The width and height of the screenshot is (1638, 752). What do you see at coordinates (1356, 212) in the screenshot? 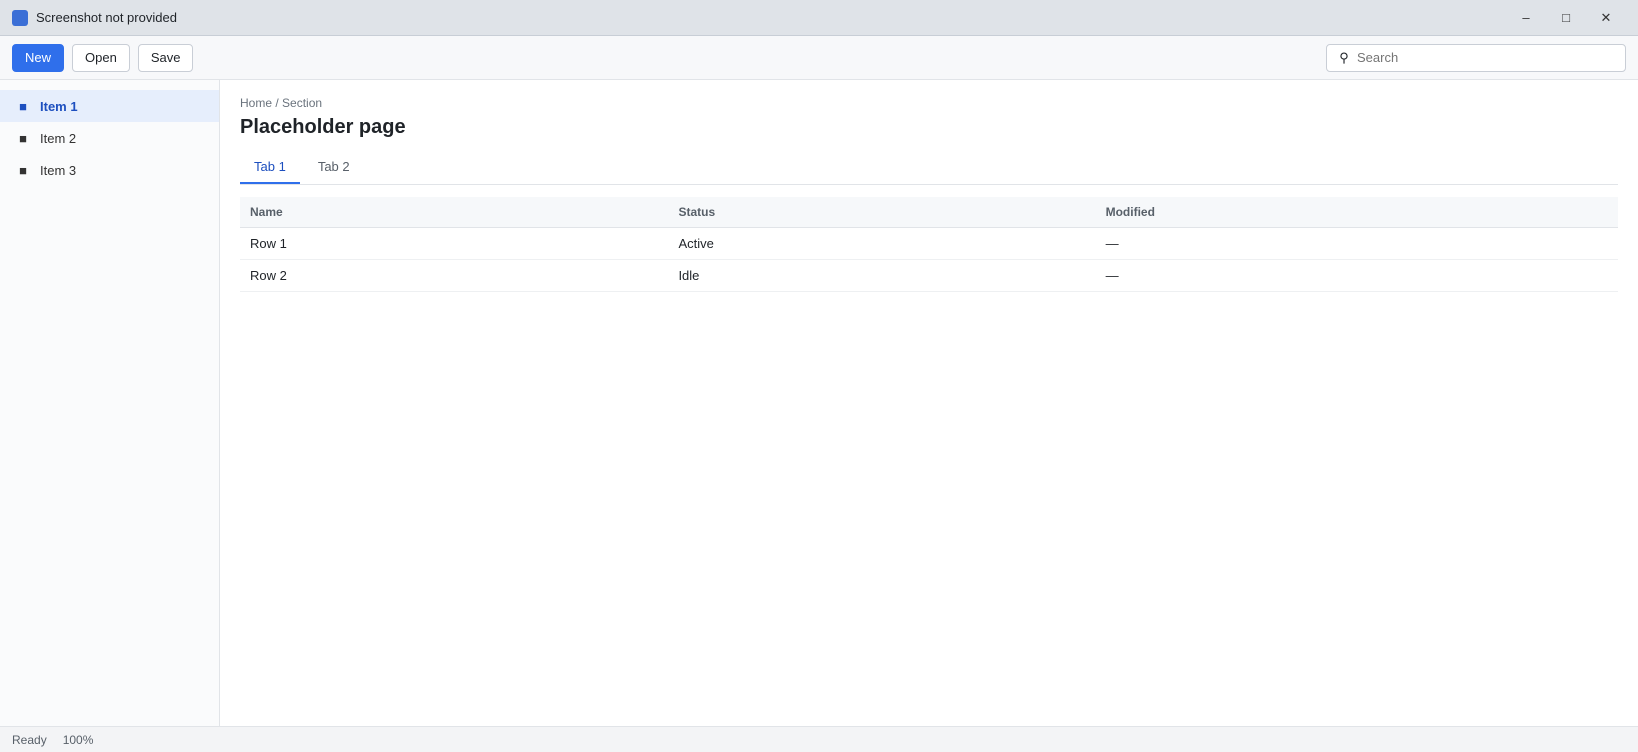
I see `column-header: Modified` at bounding box center [1356, 212].